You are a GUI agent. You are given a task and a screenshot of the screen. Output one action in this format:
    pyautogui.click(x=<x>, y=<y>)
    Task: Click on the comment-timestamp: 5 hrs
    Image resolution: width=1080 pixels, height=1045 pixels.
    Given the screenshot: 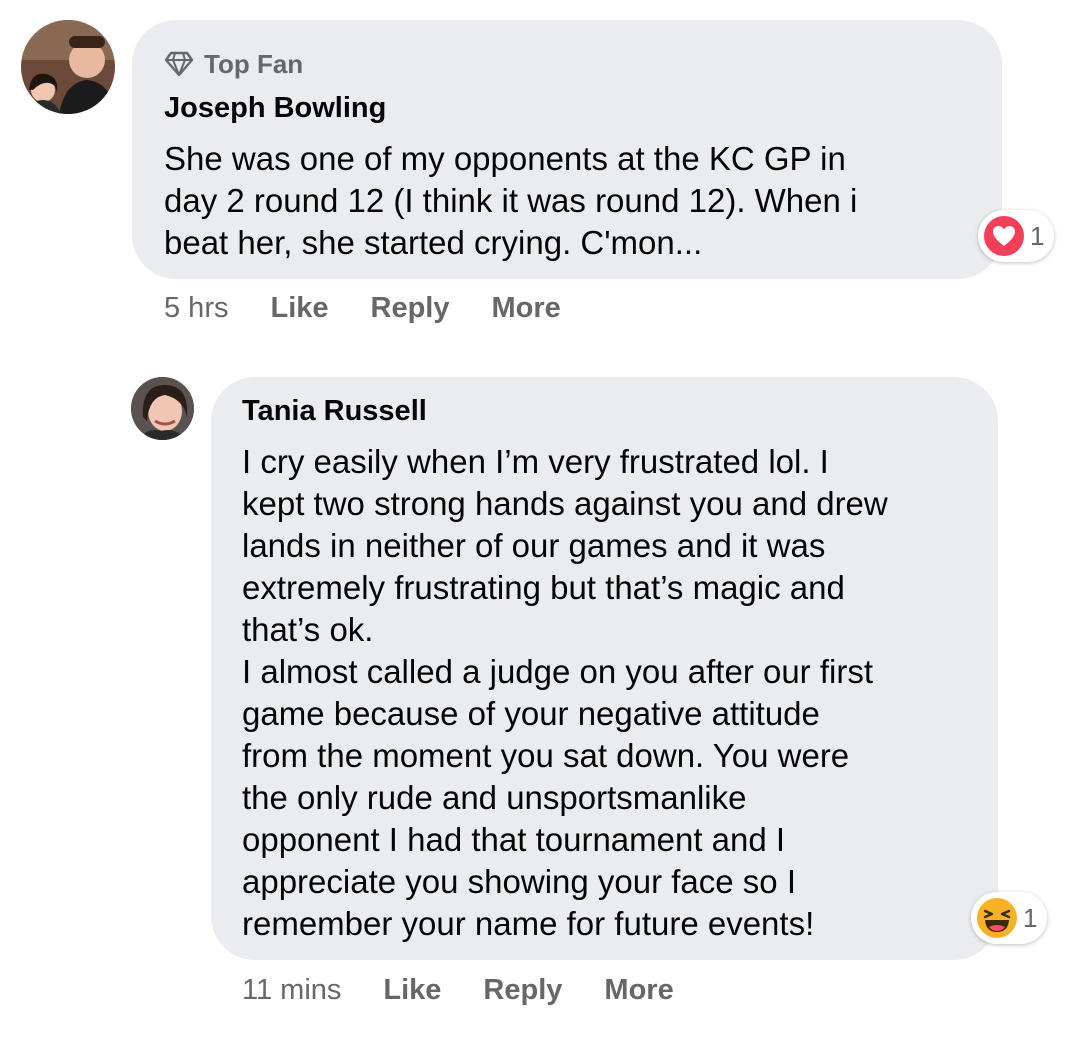 What is the action you would take?
    pyautogui.click(x=196, y=308)
    